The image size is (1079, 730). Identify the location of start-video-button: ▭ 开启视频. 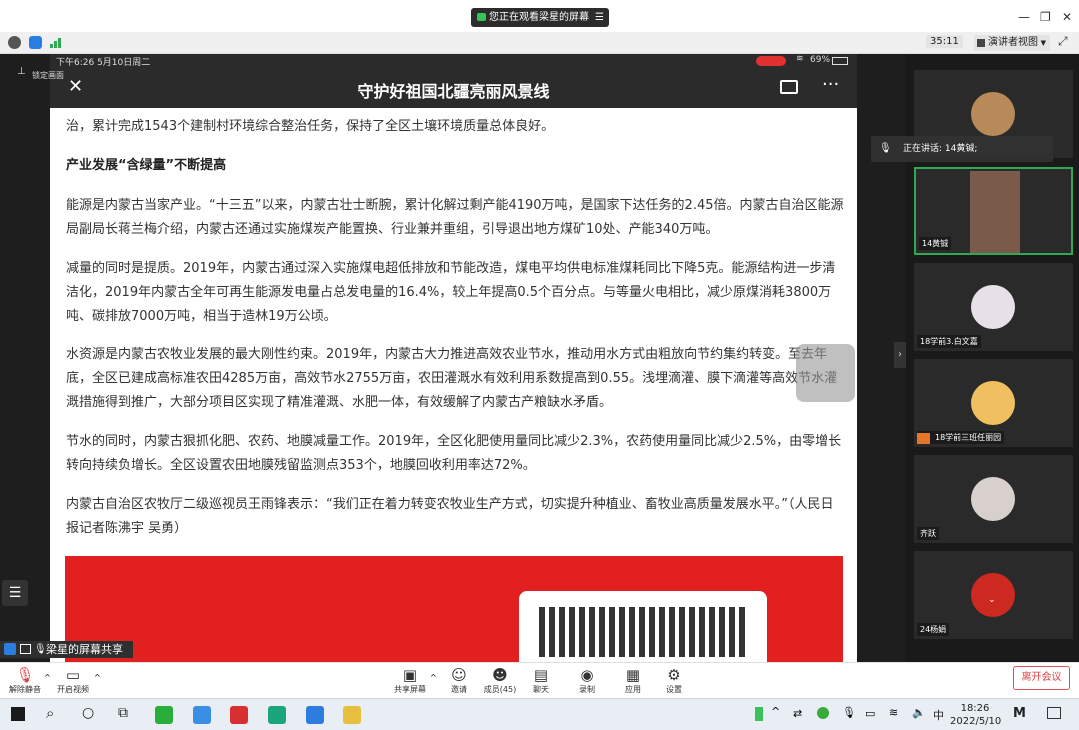
(73, 681).